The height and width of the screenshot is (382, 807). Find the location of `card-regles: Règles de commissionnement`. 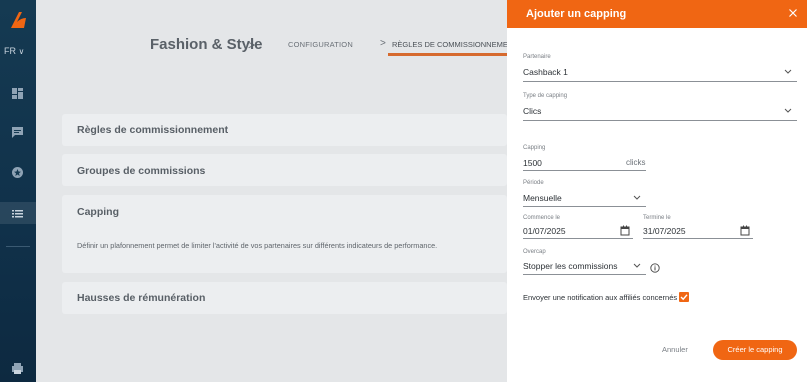

card-regles: Règles de commissionnement is located at coordinates (284, 130).